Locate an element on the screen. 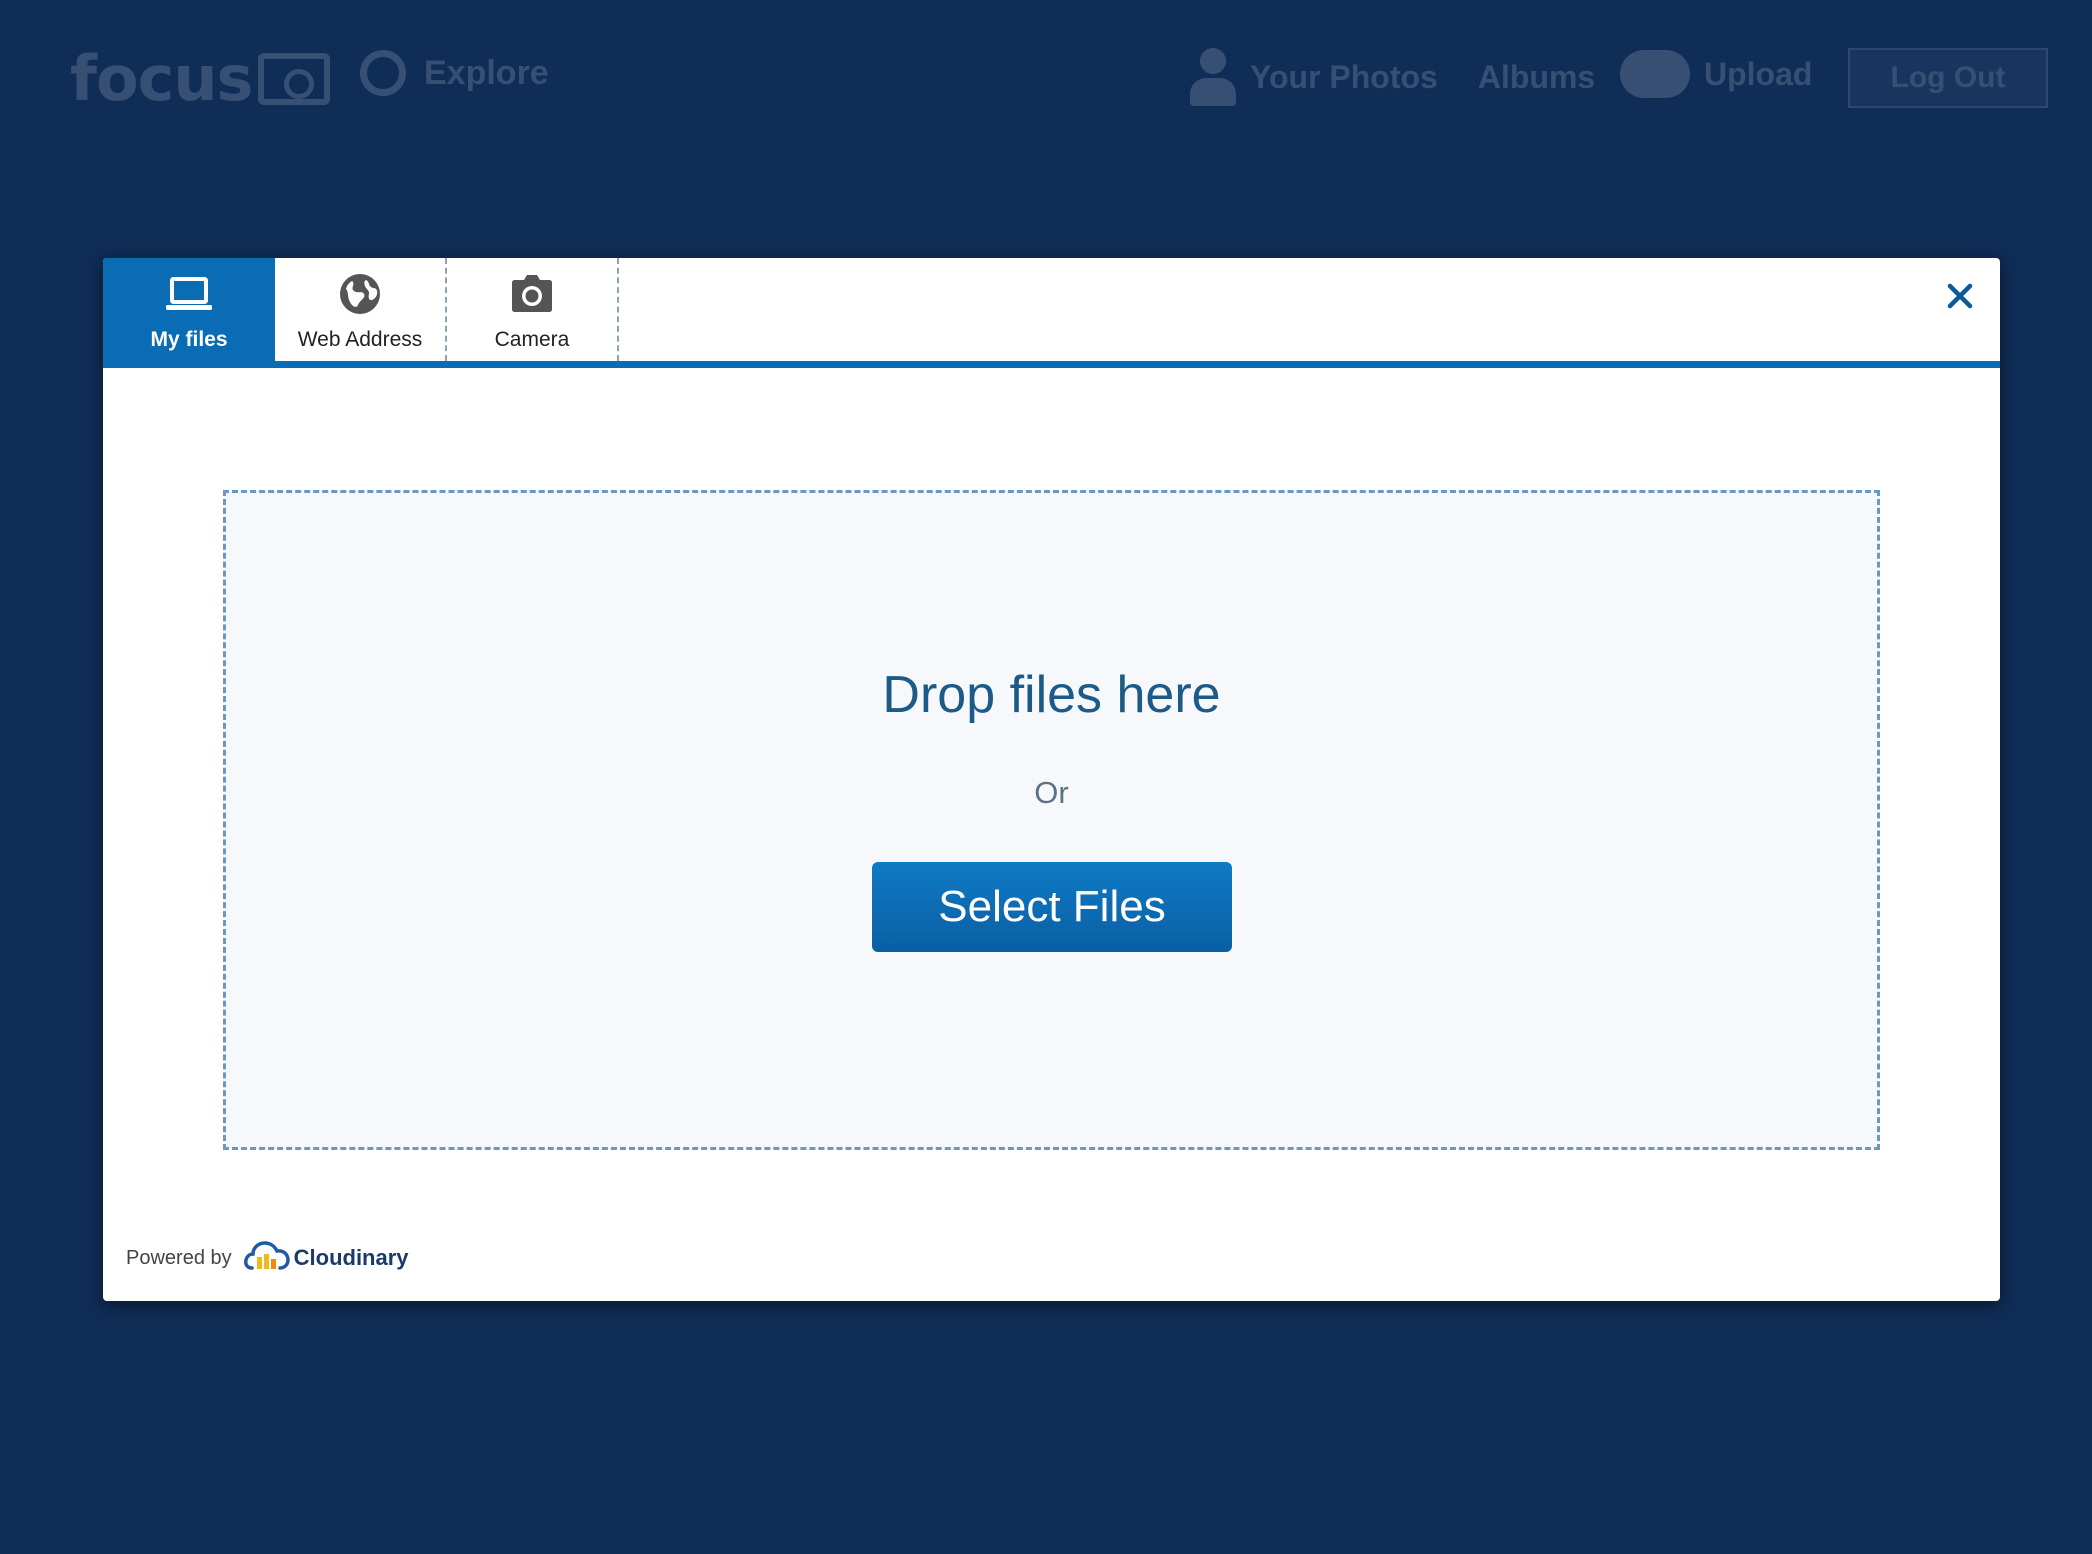  close-button is located at coordinates (1960, 298).